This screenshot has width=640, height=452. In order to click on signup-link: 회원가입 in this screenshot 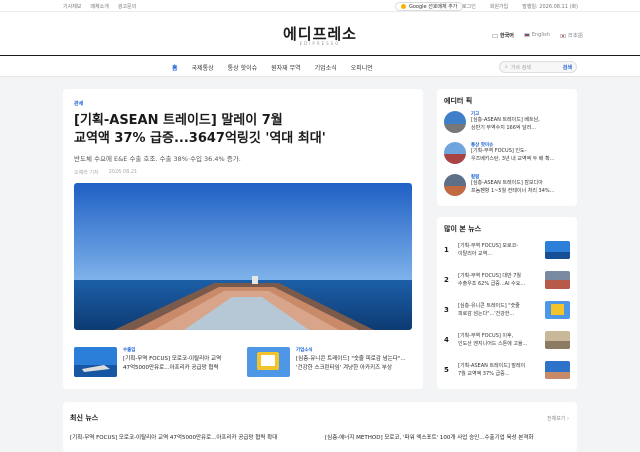, I will do `click(499, 6)`.